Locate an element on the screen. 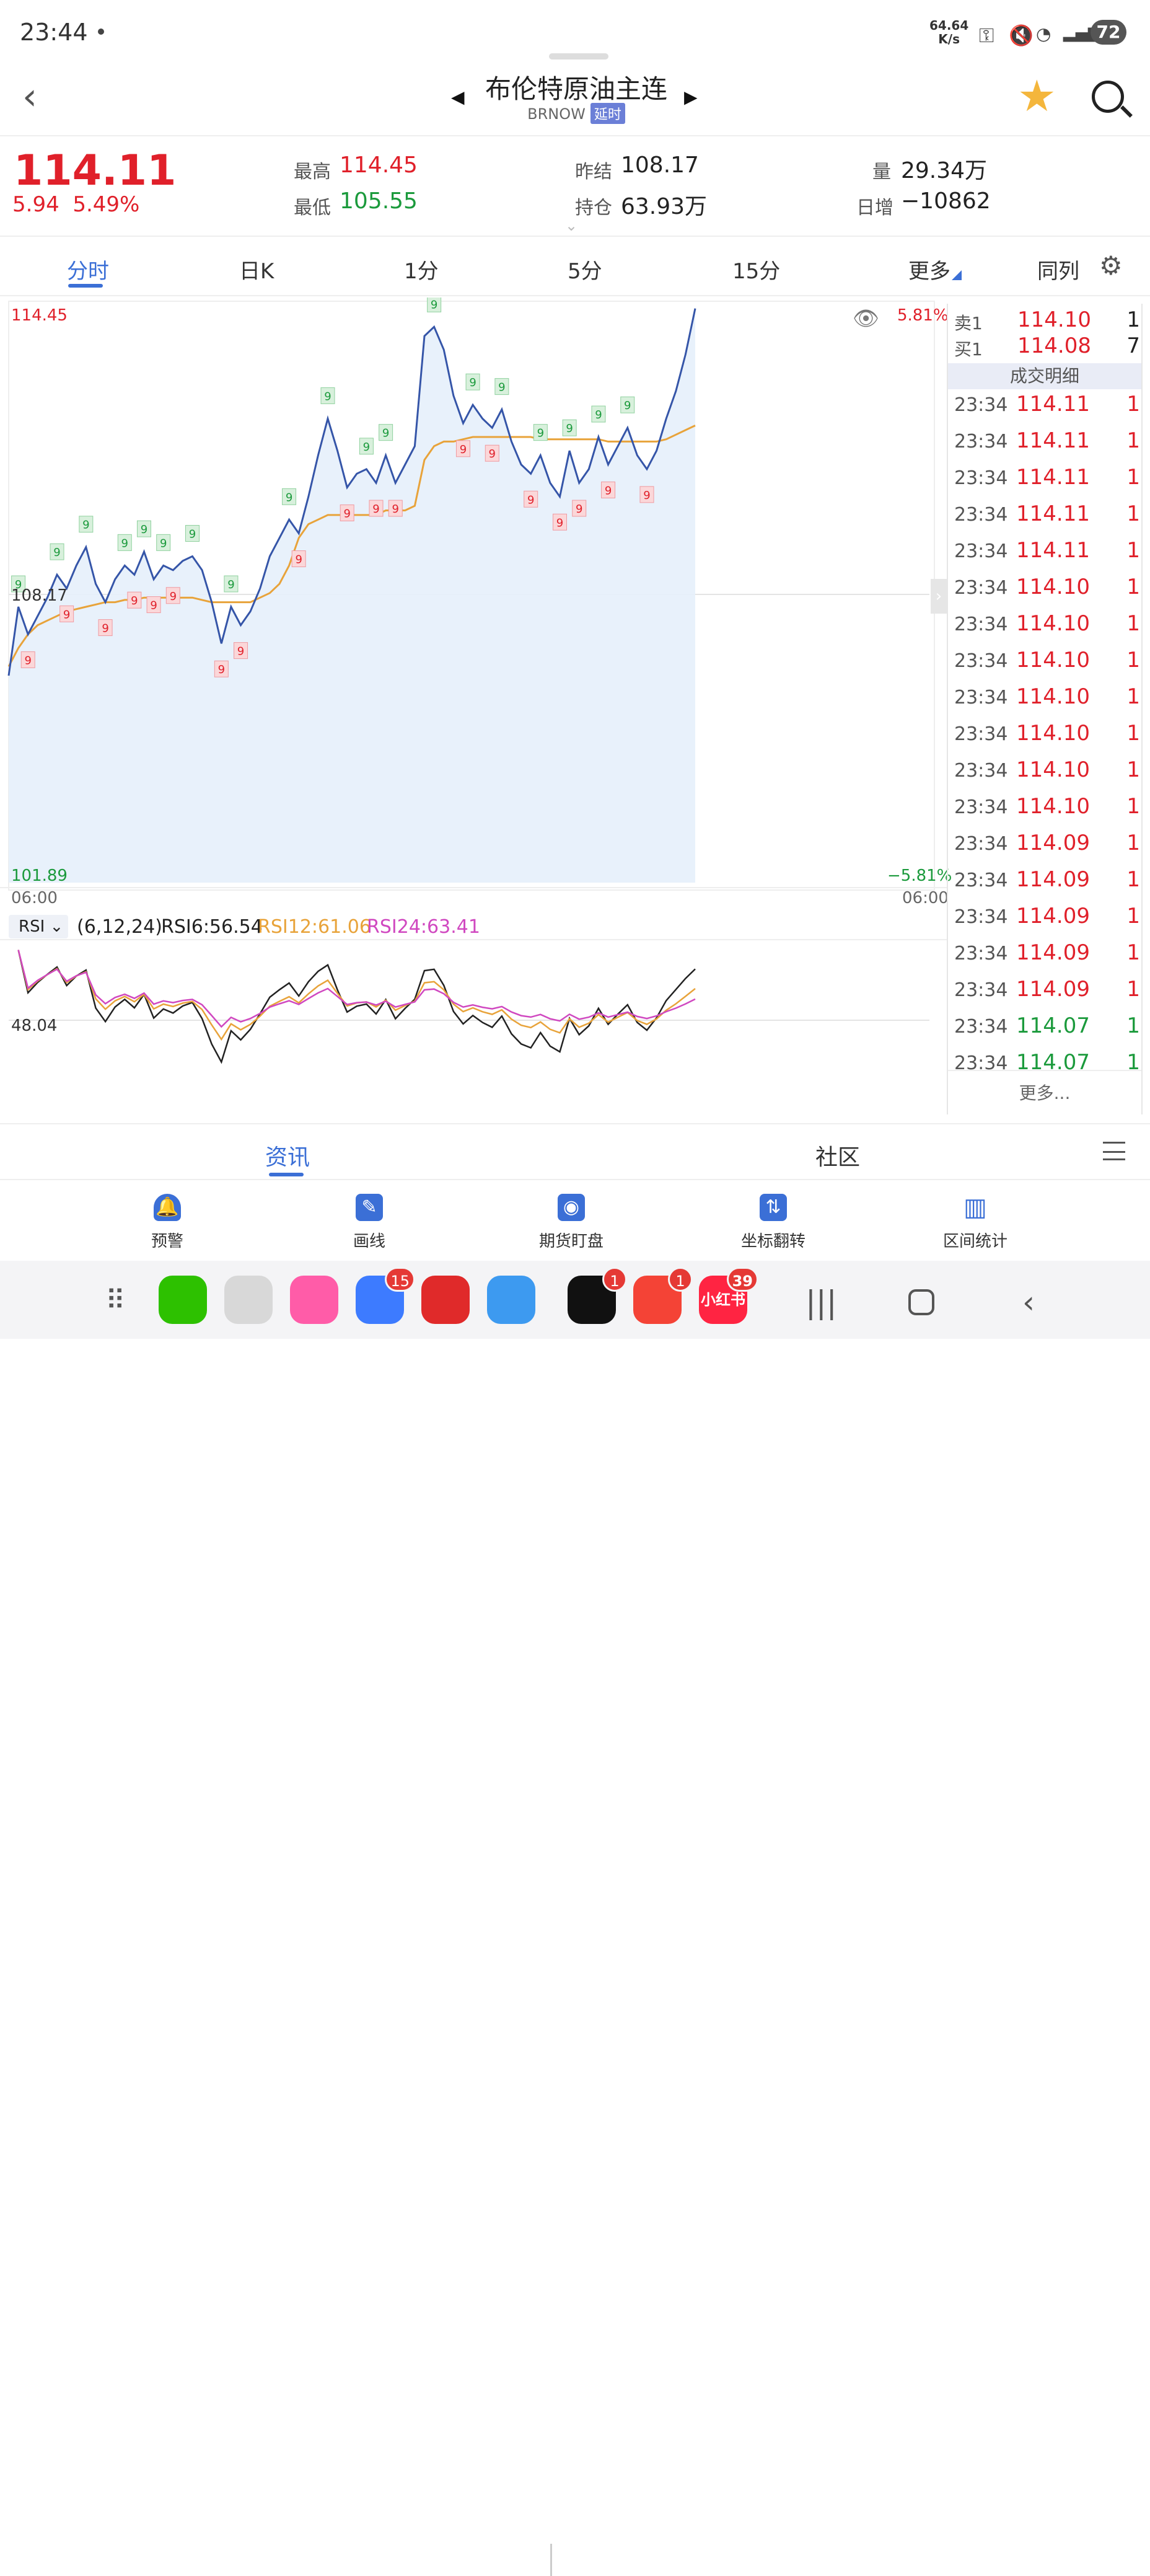 The width and height of the screenshot is (1150, 2576). time-start-label: 06:00 is located at coordinates (34, 898).